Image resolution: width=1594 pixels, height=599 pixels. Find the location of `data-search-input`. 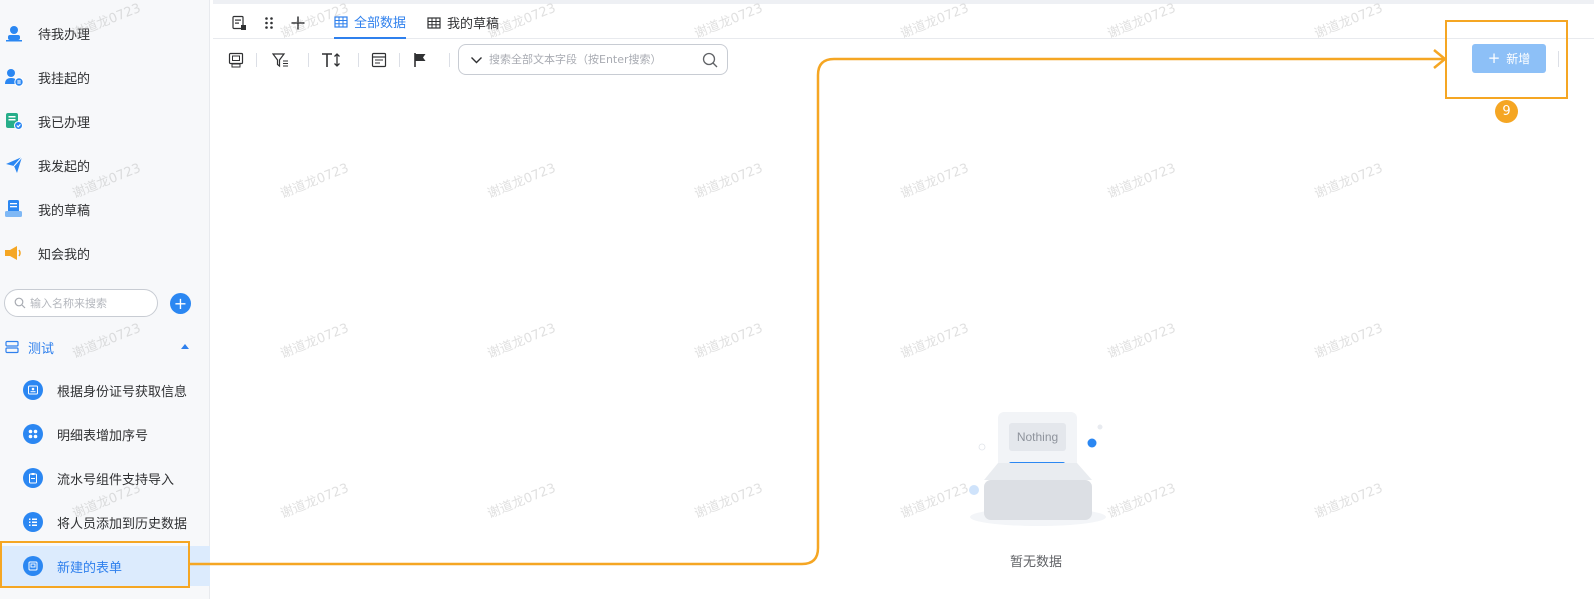

data-search-input is located at coordinates (589, 59).